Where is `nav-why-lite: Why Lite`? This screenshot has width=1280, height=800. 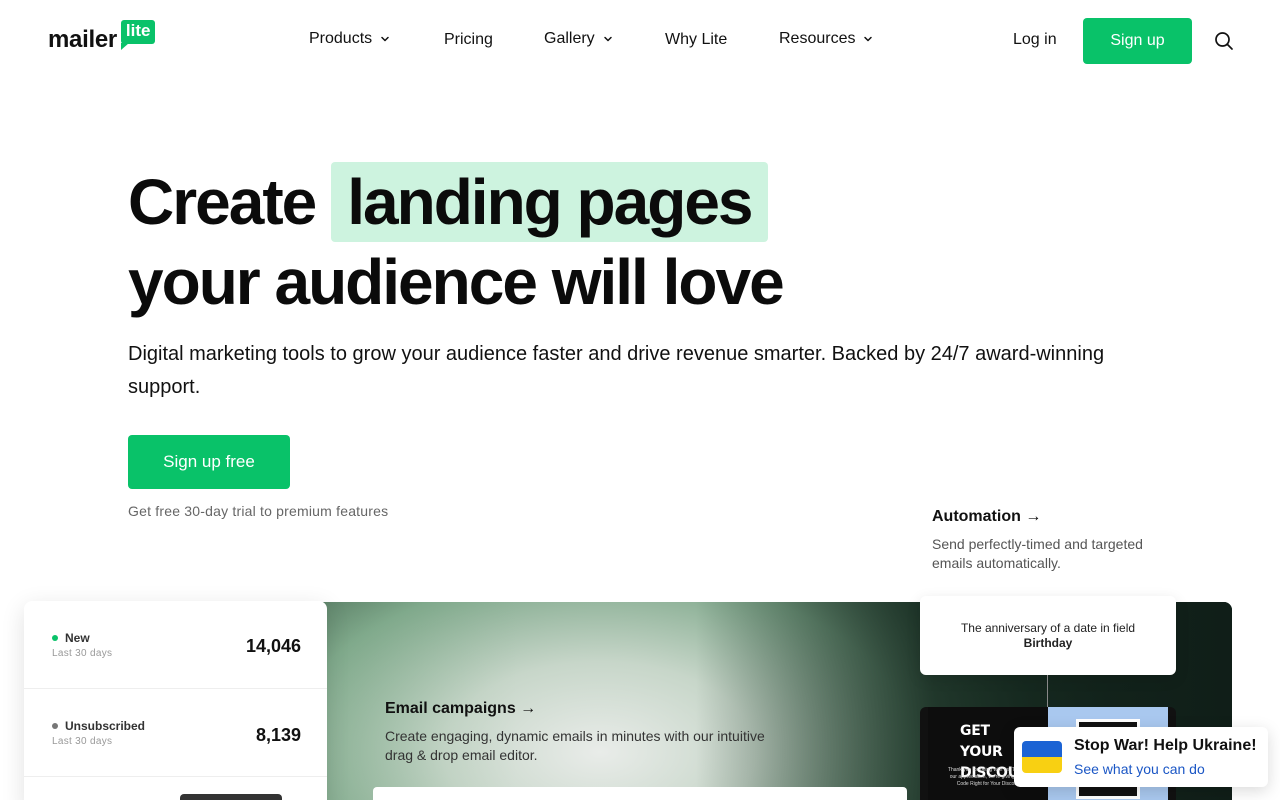 nav-why-lite: Why Lite is located at coordinates (696, 40).